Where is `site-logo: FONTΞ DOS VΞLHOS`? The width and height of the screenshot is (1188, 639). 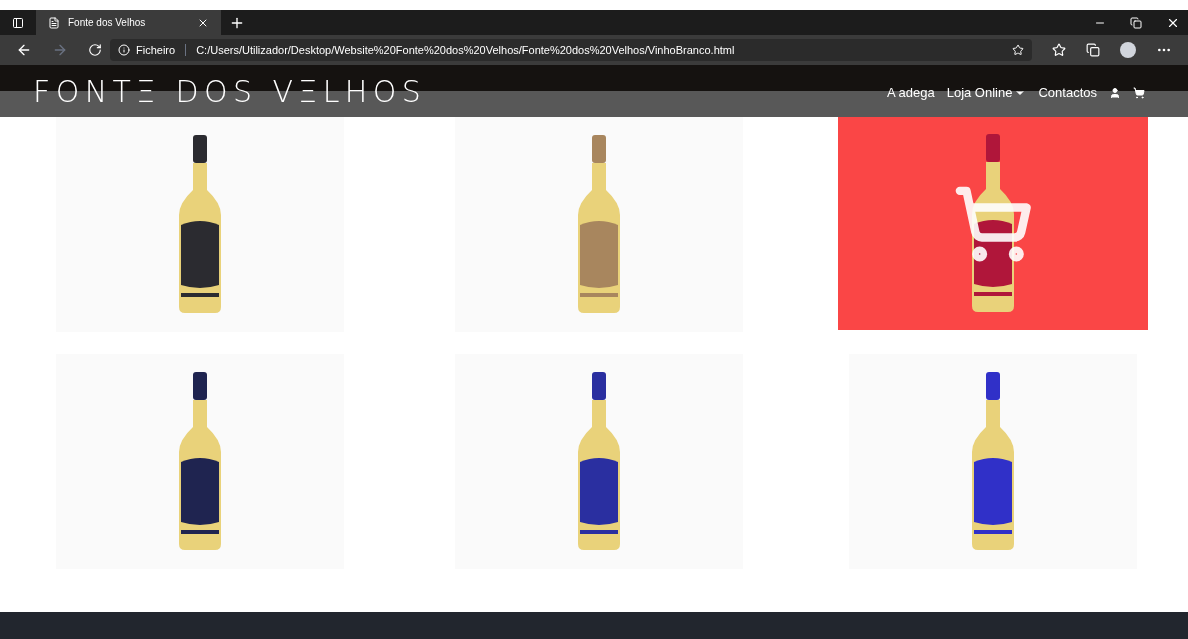
site-logo: FONTΞ DOS VΞLHOS is located at coordinates (230, 91).